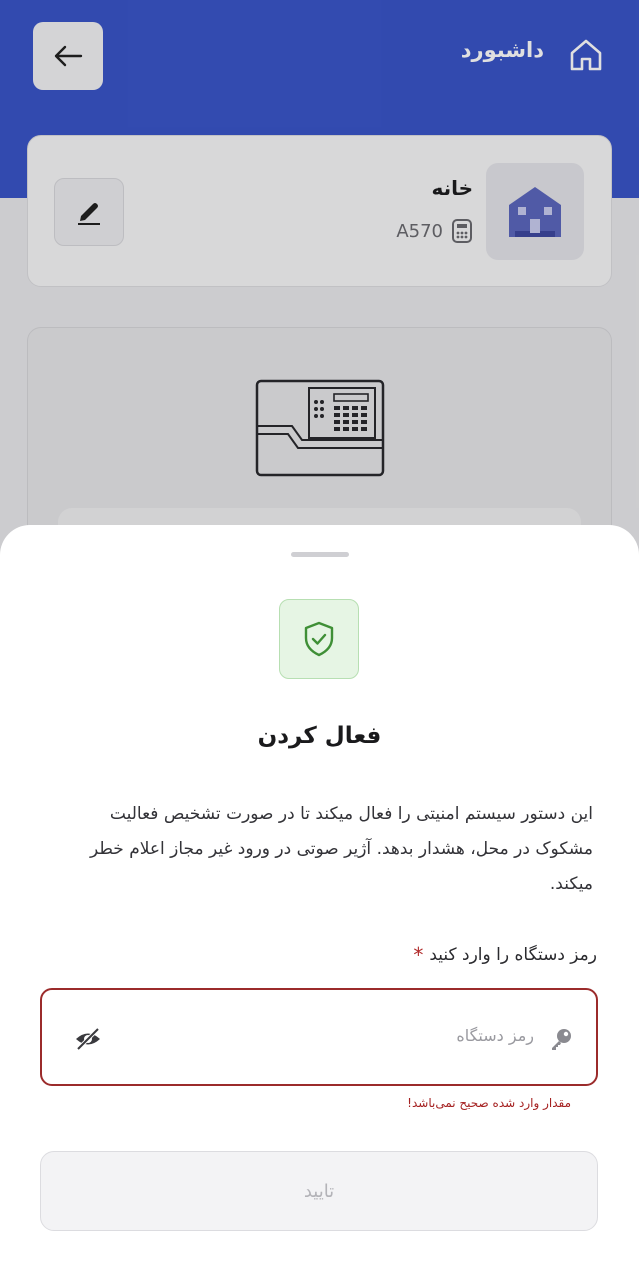 This screenshot has height=1280, width=639. I want to click on key-icon, so click(561, 1039).